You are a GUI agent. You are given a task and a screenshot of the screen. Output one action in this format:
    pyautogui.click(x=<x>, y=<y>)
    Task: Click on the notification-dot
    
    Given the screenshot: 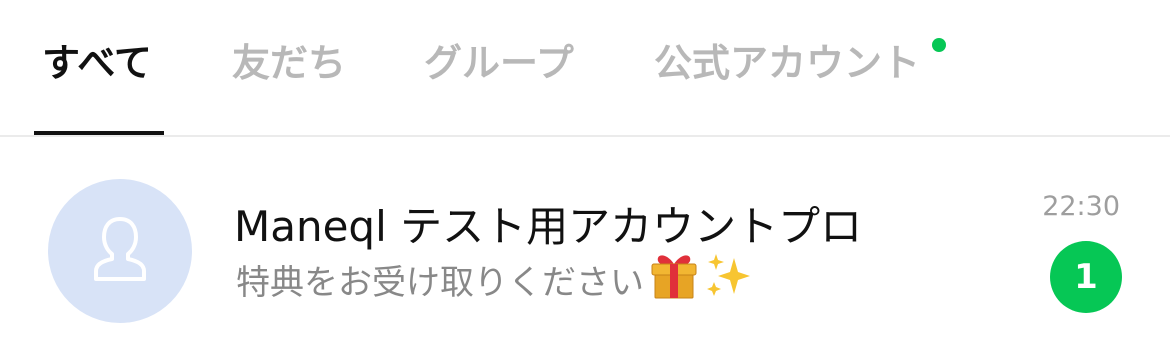 What is the action you would take?
    pyautogui.click(x=939, y=45)
    